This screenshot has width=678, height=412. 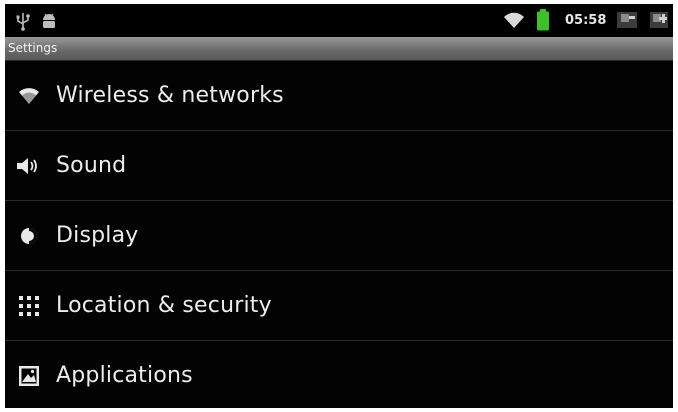 What do you see at coordinates (29, 166) in the screenshot?
I see `speaker-icon` at bounding box center [29, 166].